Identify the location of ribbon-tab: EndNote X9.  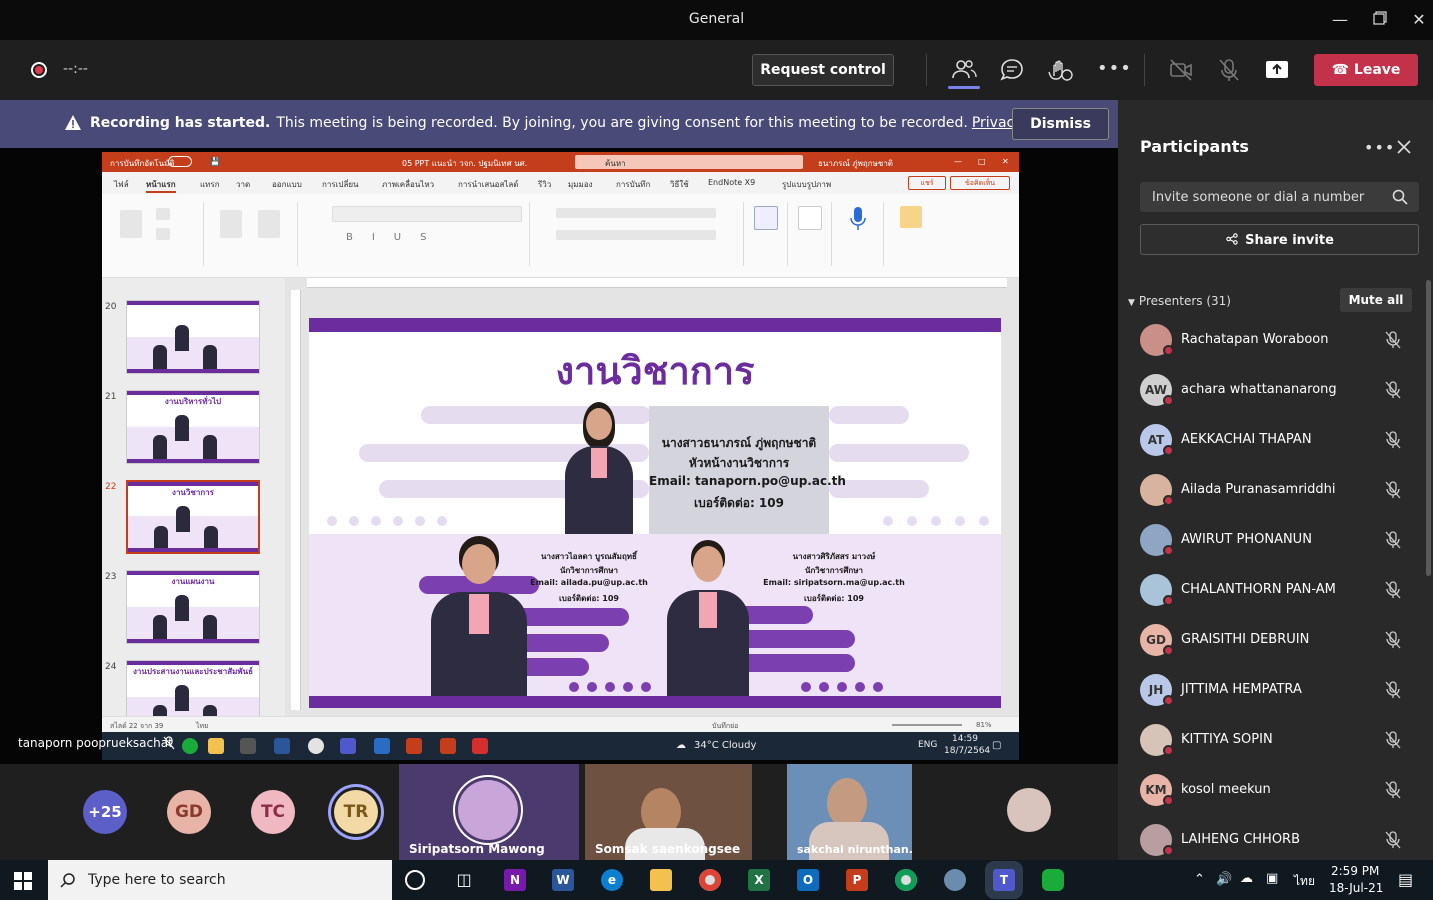
(731, 182).